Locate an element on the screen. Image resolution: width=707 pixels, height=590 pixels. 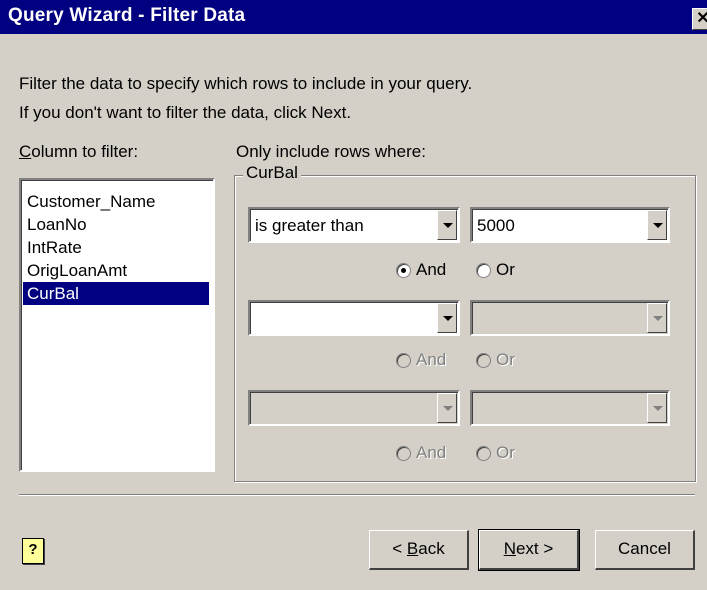
column-label-accel: C is located at coordinates (25, 151).